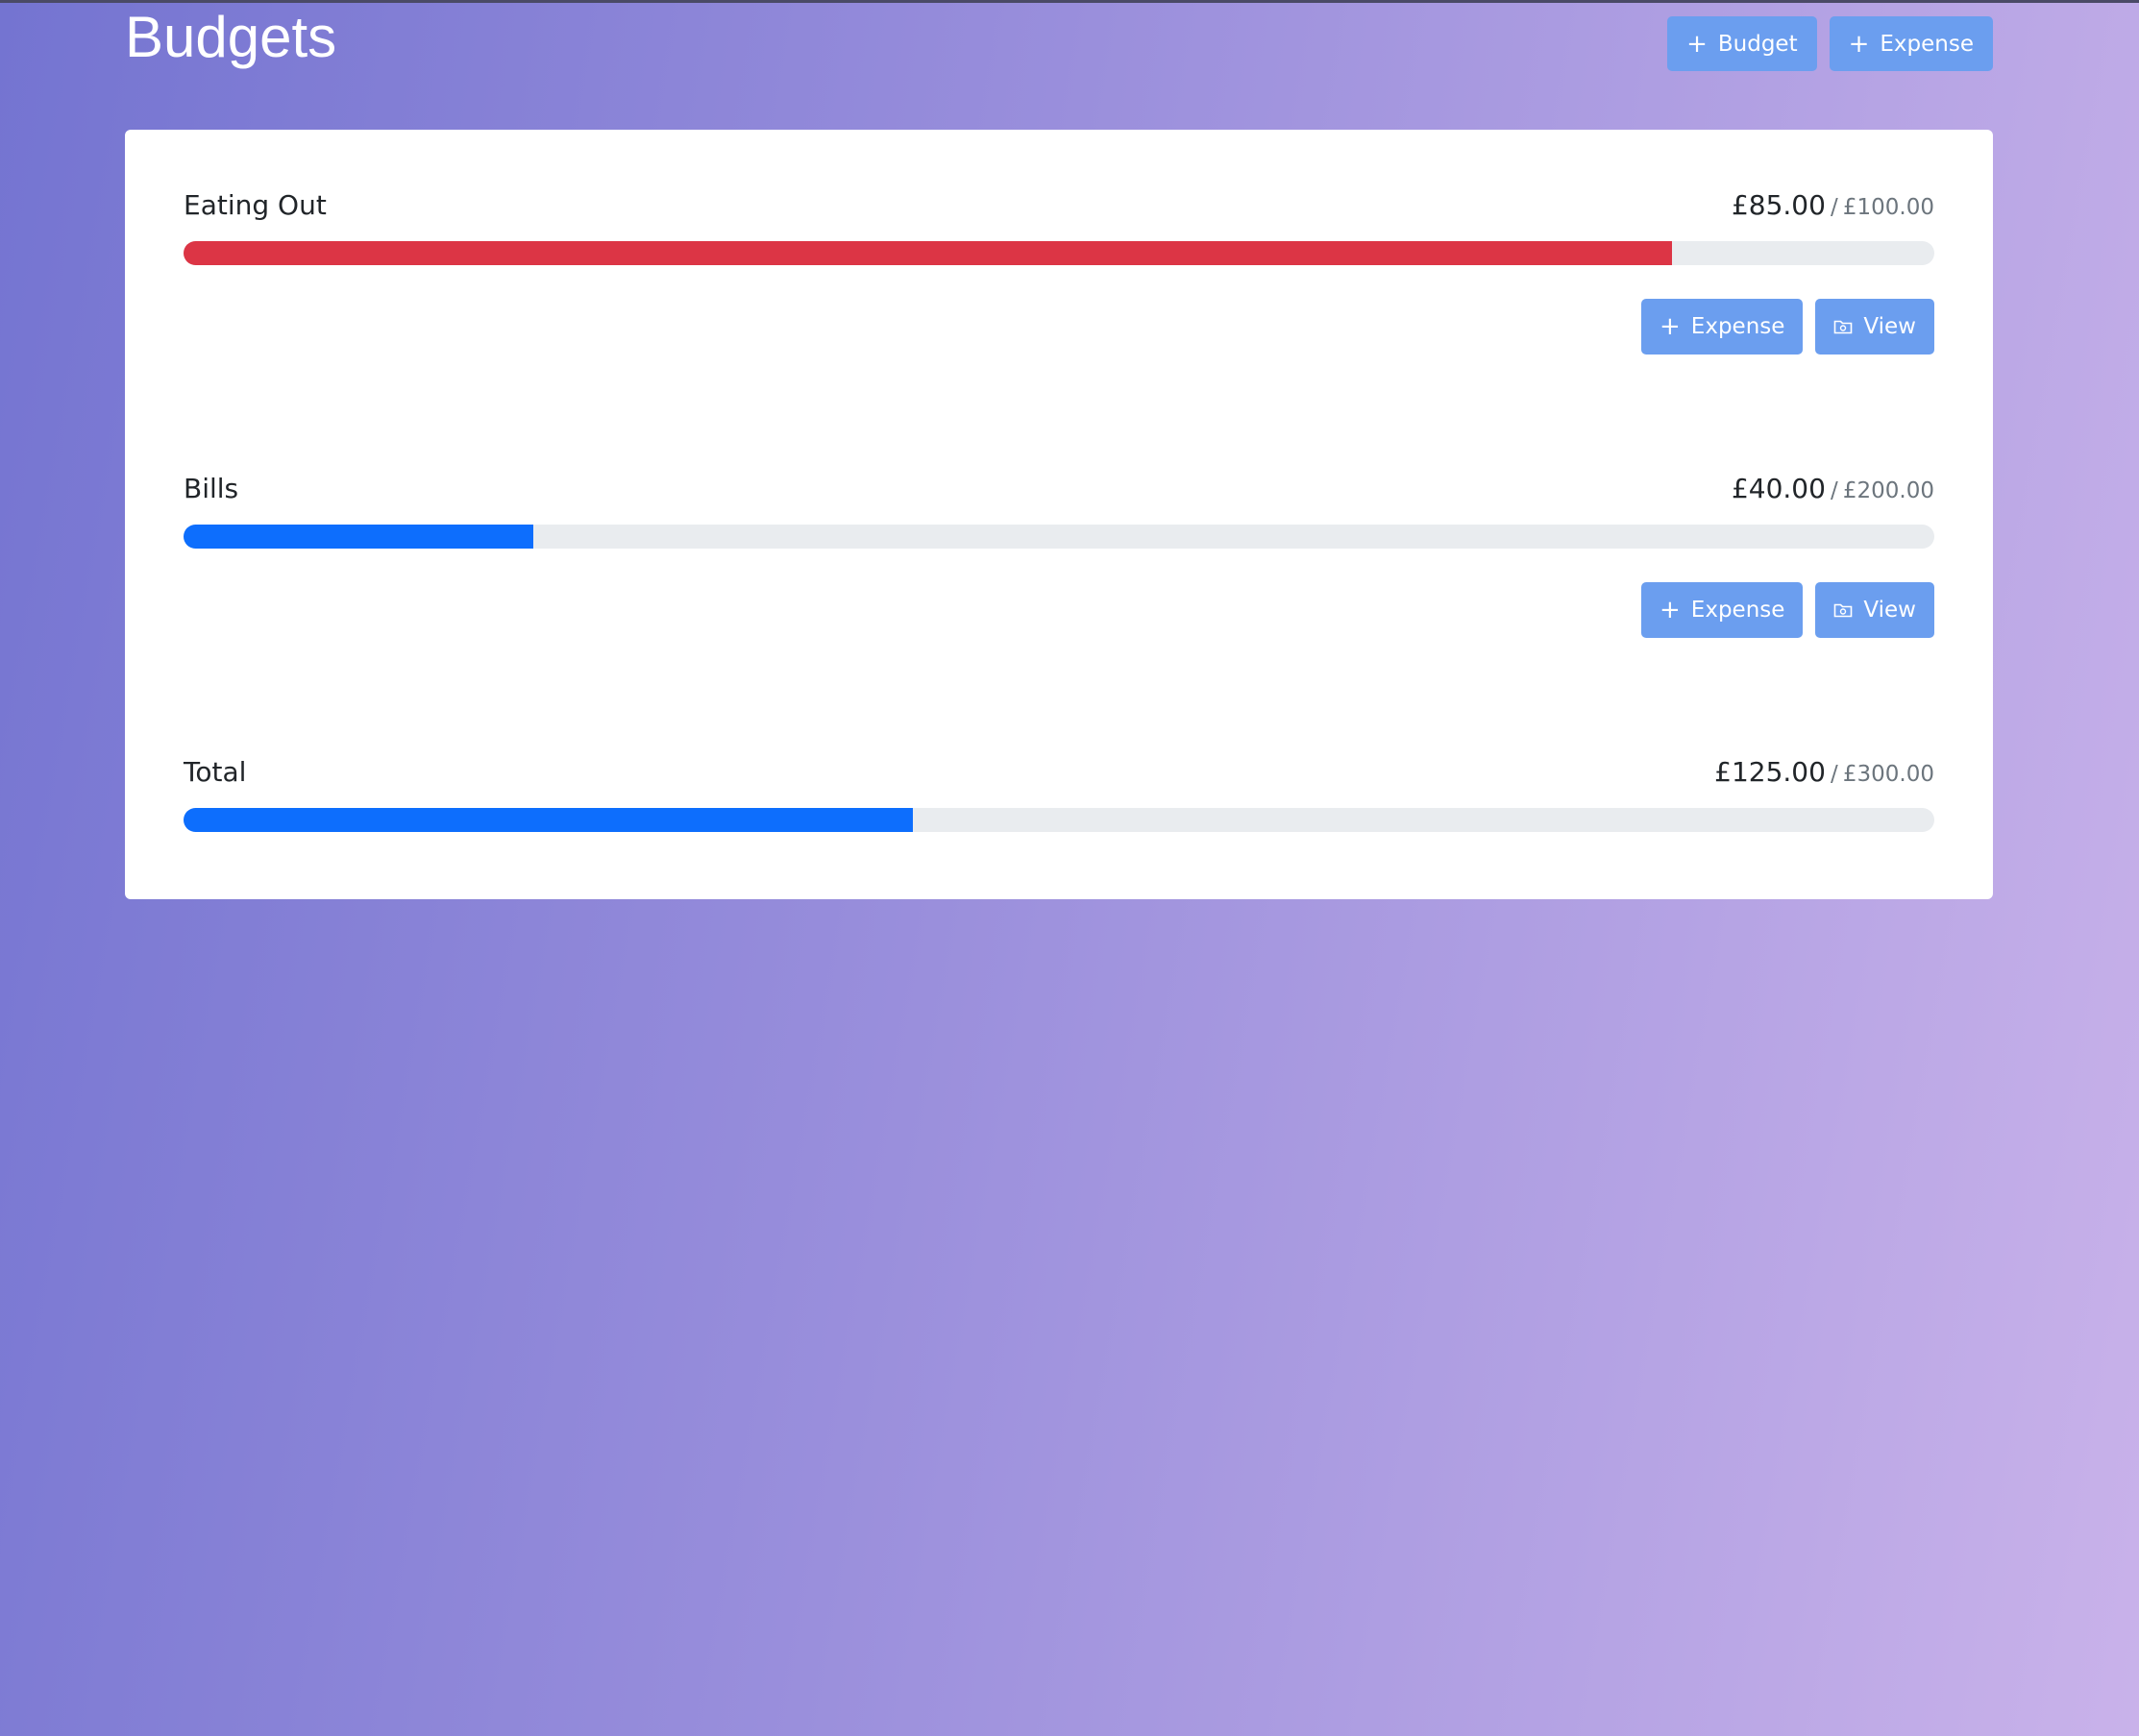 The height and width of the screenshot is (1736, 2139). Describe the element at coordinates (211, 488) in the screenshot. I see `budget-name: Bills` at that location.